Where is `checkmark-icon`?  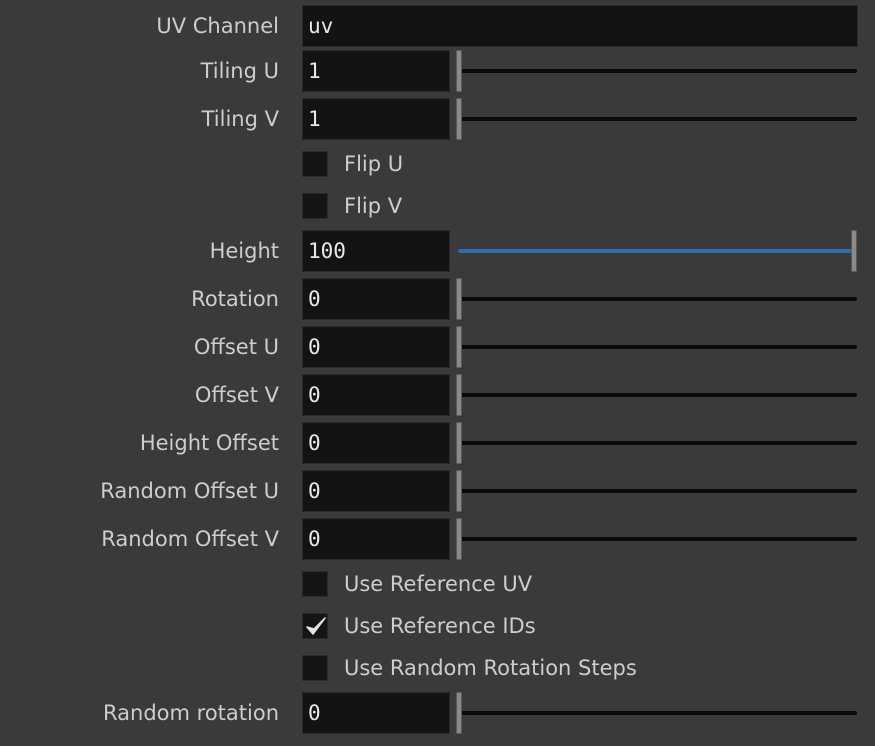 checkmark-icon is located at coordinates (316, 626).